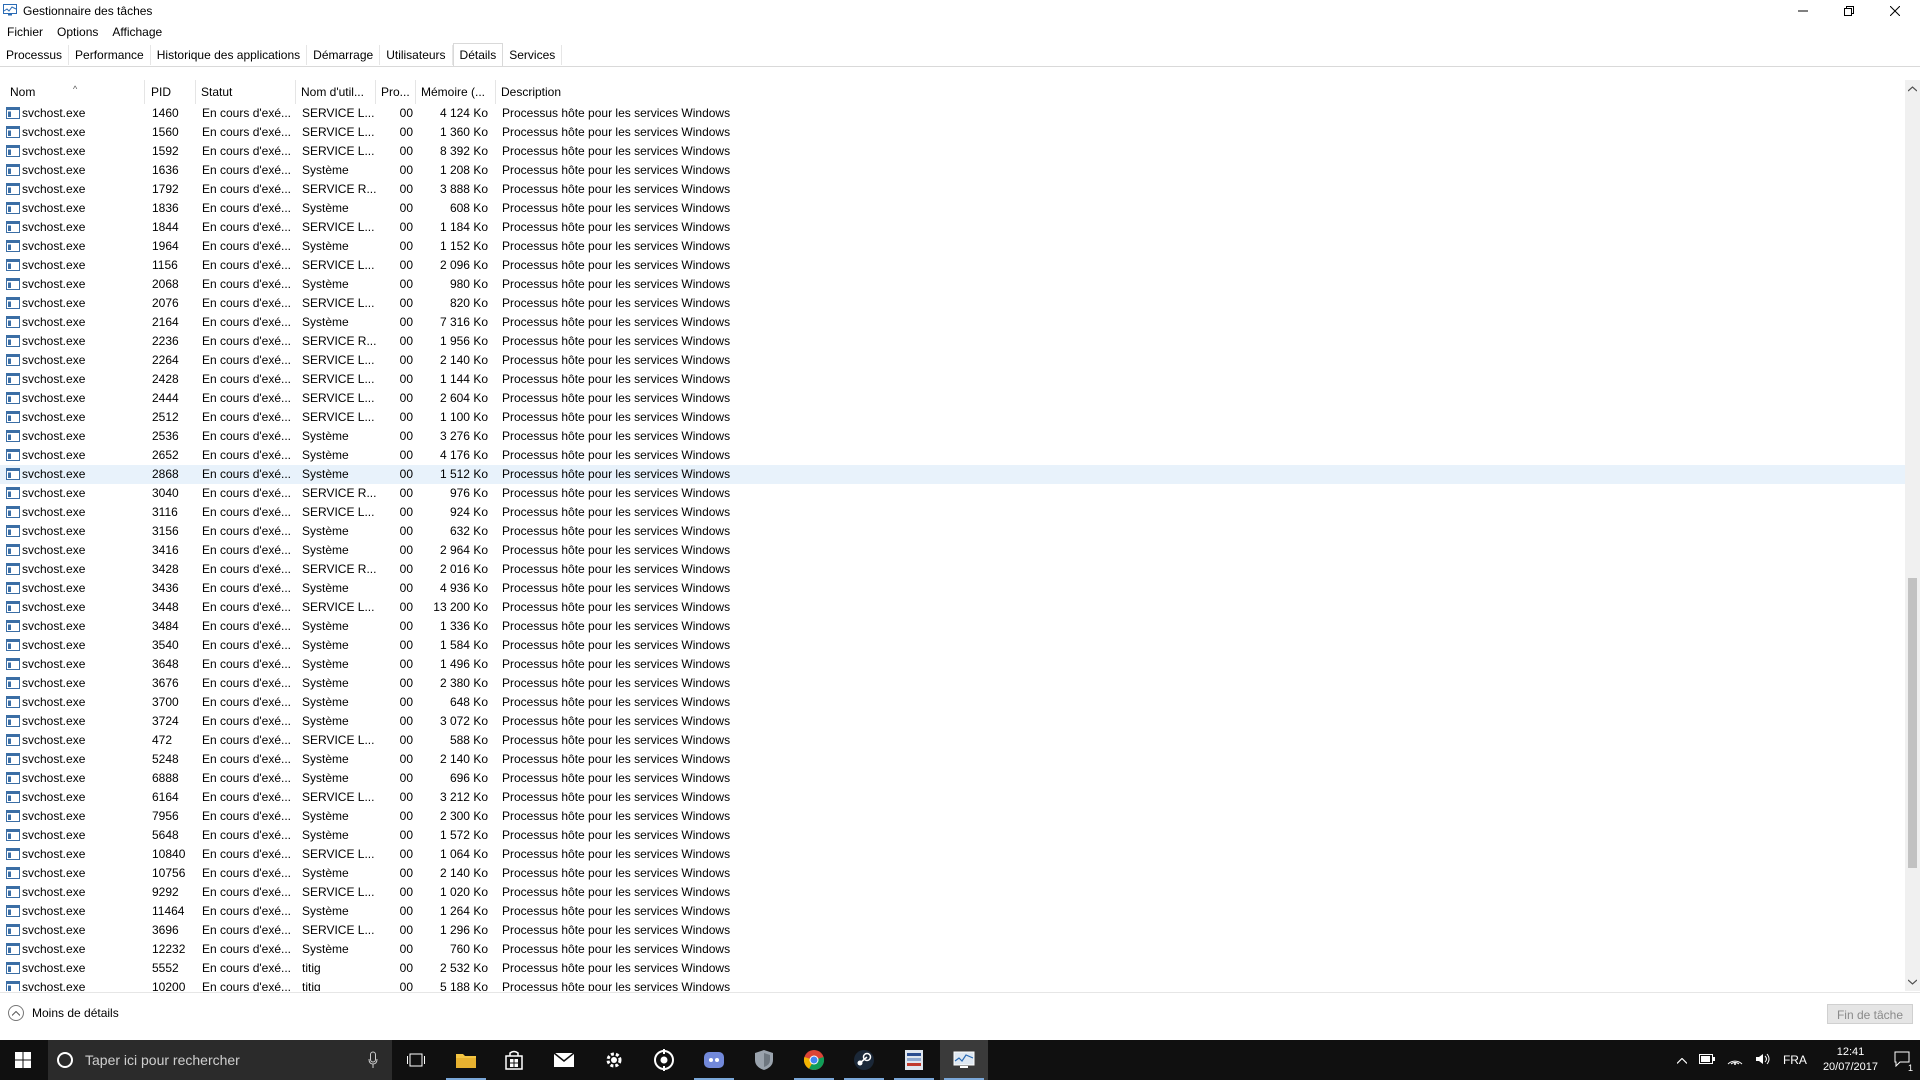 This screenshot has height=1080, width=1920. I want to click on steam-icon, so click(864, 1060).